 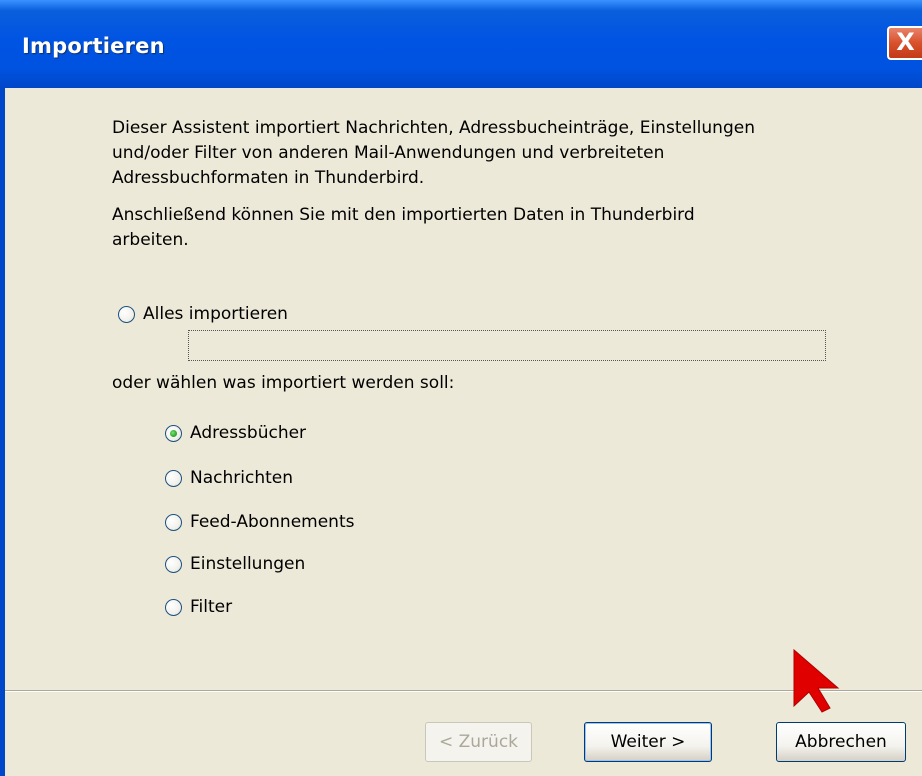 I want to click on option-label: Nachrichten, so click(x=241, y=478).